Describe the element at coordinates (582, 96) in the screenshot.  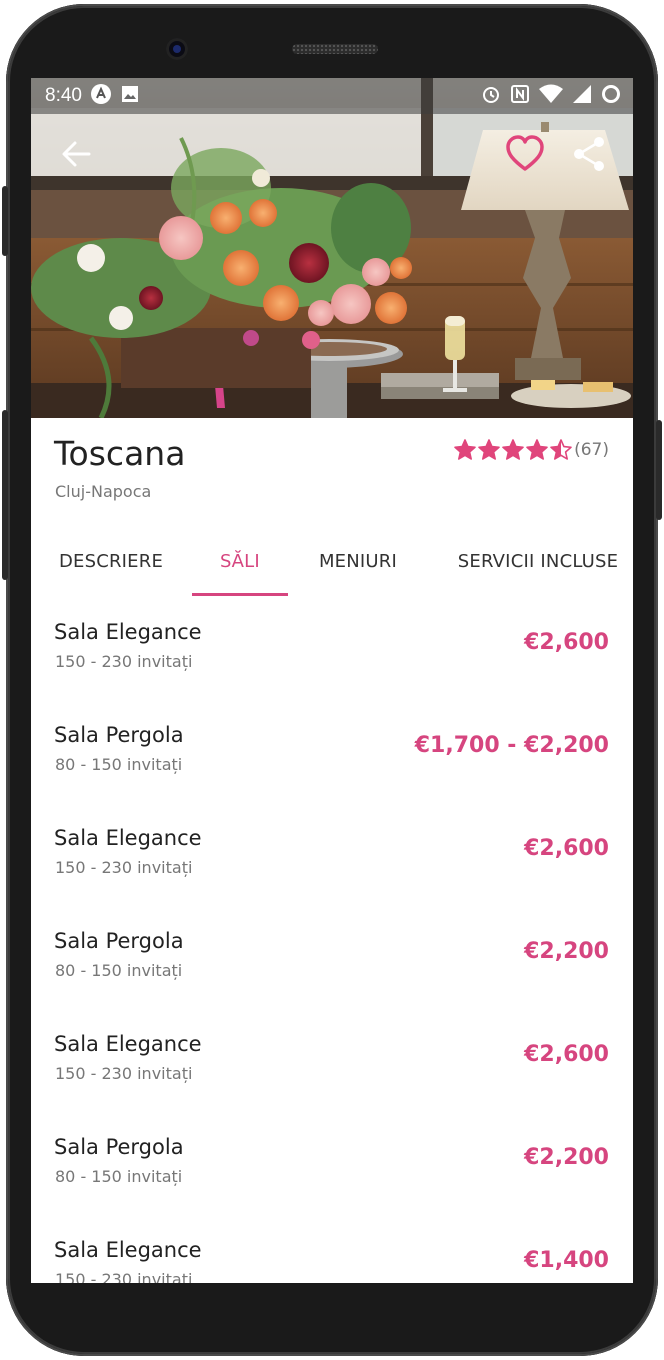
I see `signal-icon` at that location.